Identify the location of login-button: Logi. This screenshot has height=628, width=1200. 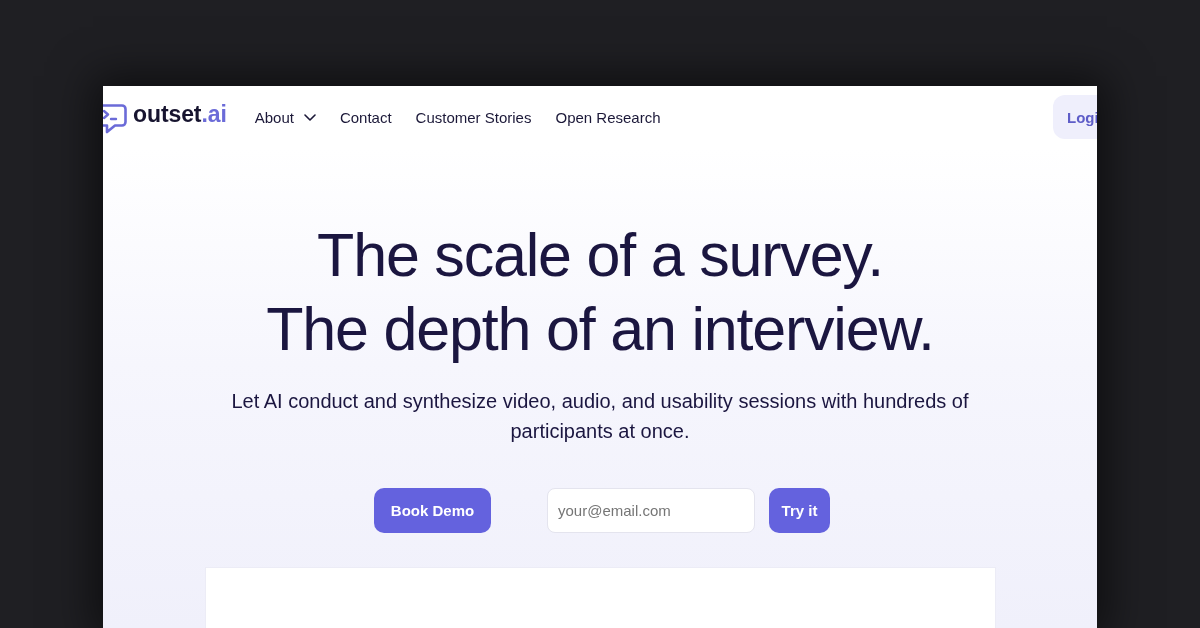
(1075, 117).